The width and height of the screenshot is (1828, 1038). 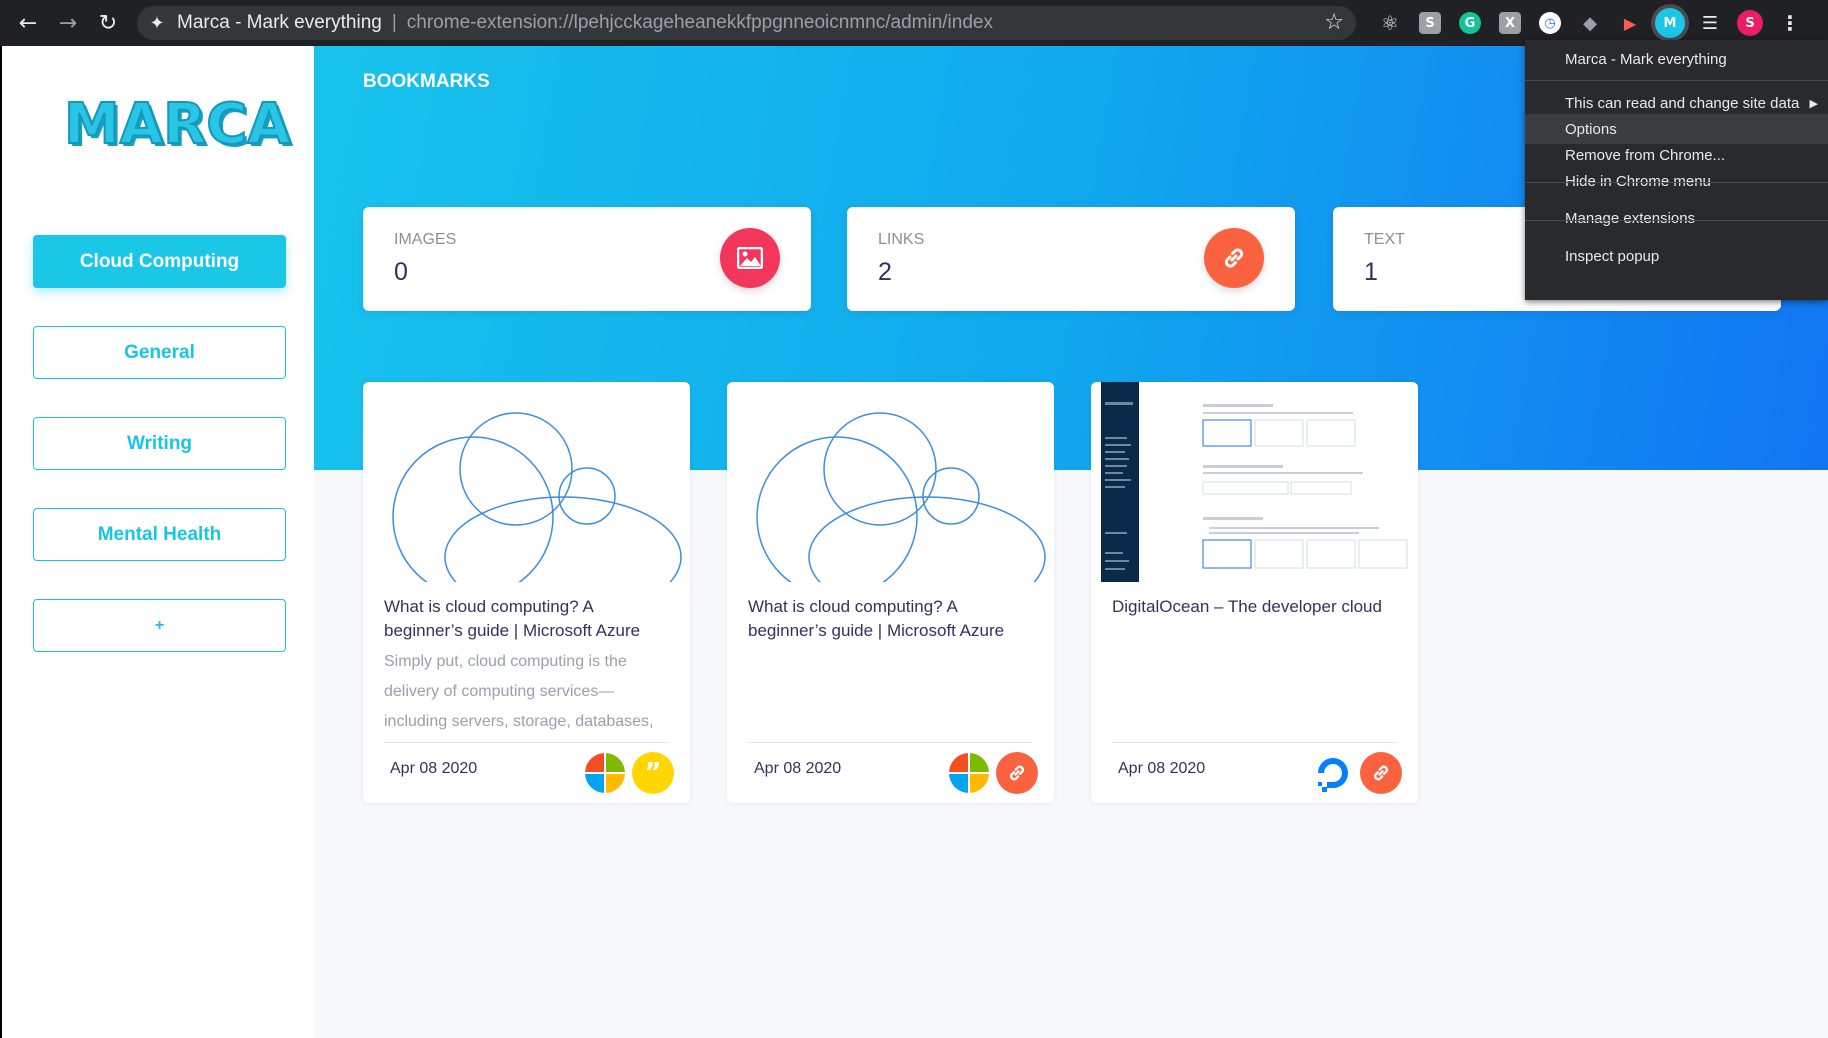 I want to click on react-icon: ⚛, so click(x=1390, y=23).